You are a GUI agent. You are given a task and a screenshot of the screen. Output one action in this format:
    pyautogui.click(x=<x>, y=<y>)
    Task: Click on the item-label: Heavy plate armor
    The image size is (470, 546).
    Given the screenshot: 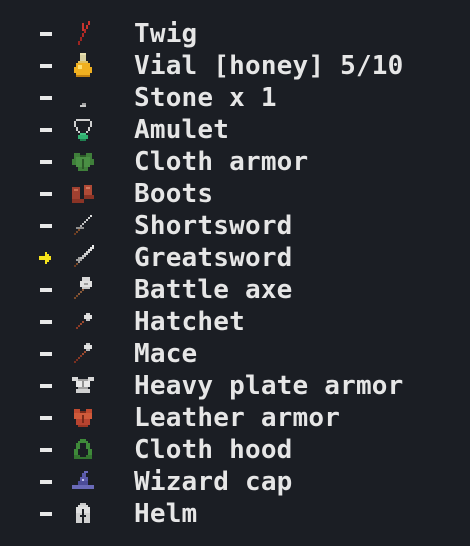 What is the action you would take?
    pyautogui.click(x=269, y=386)
    